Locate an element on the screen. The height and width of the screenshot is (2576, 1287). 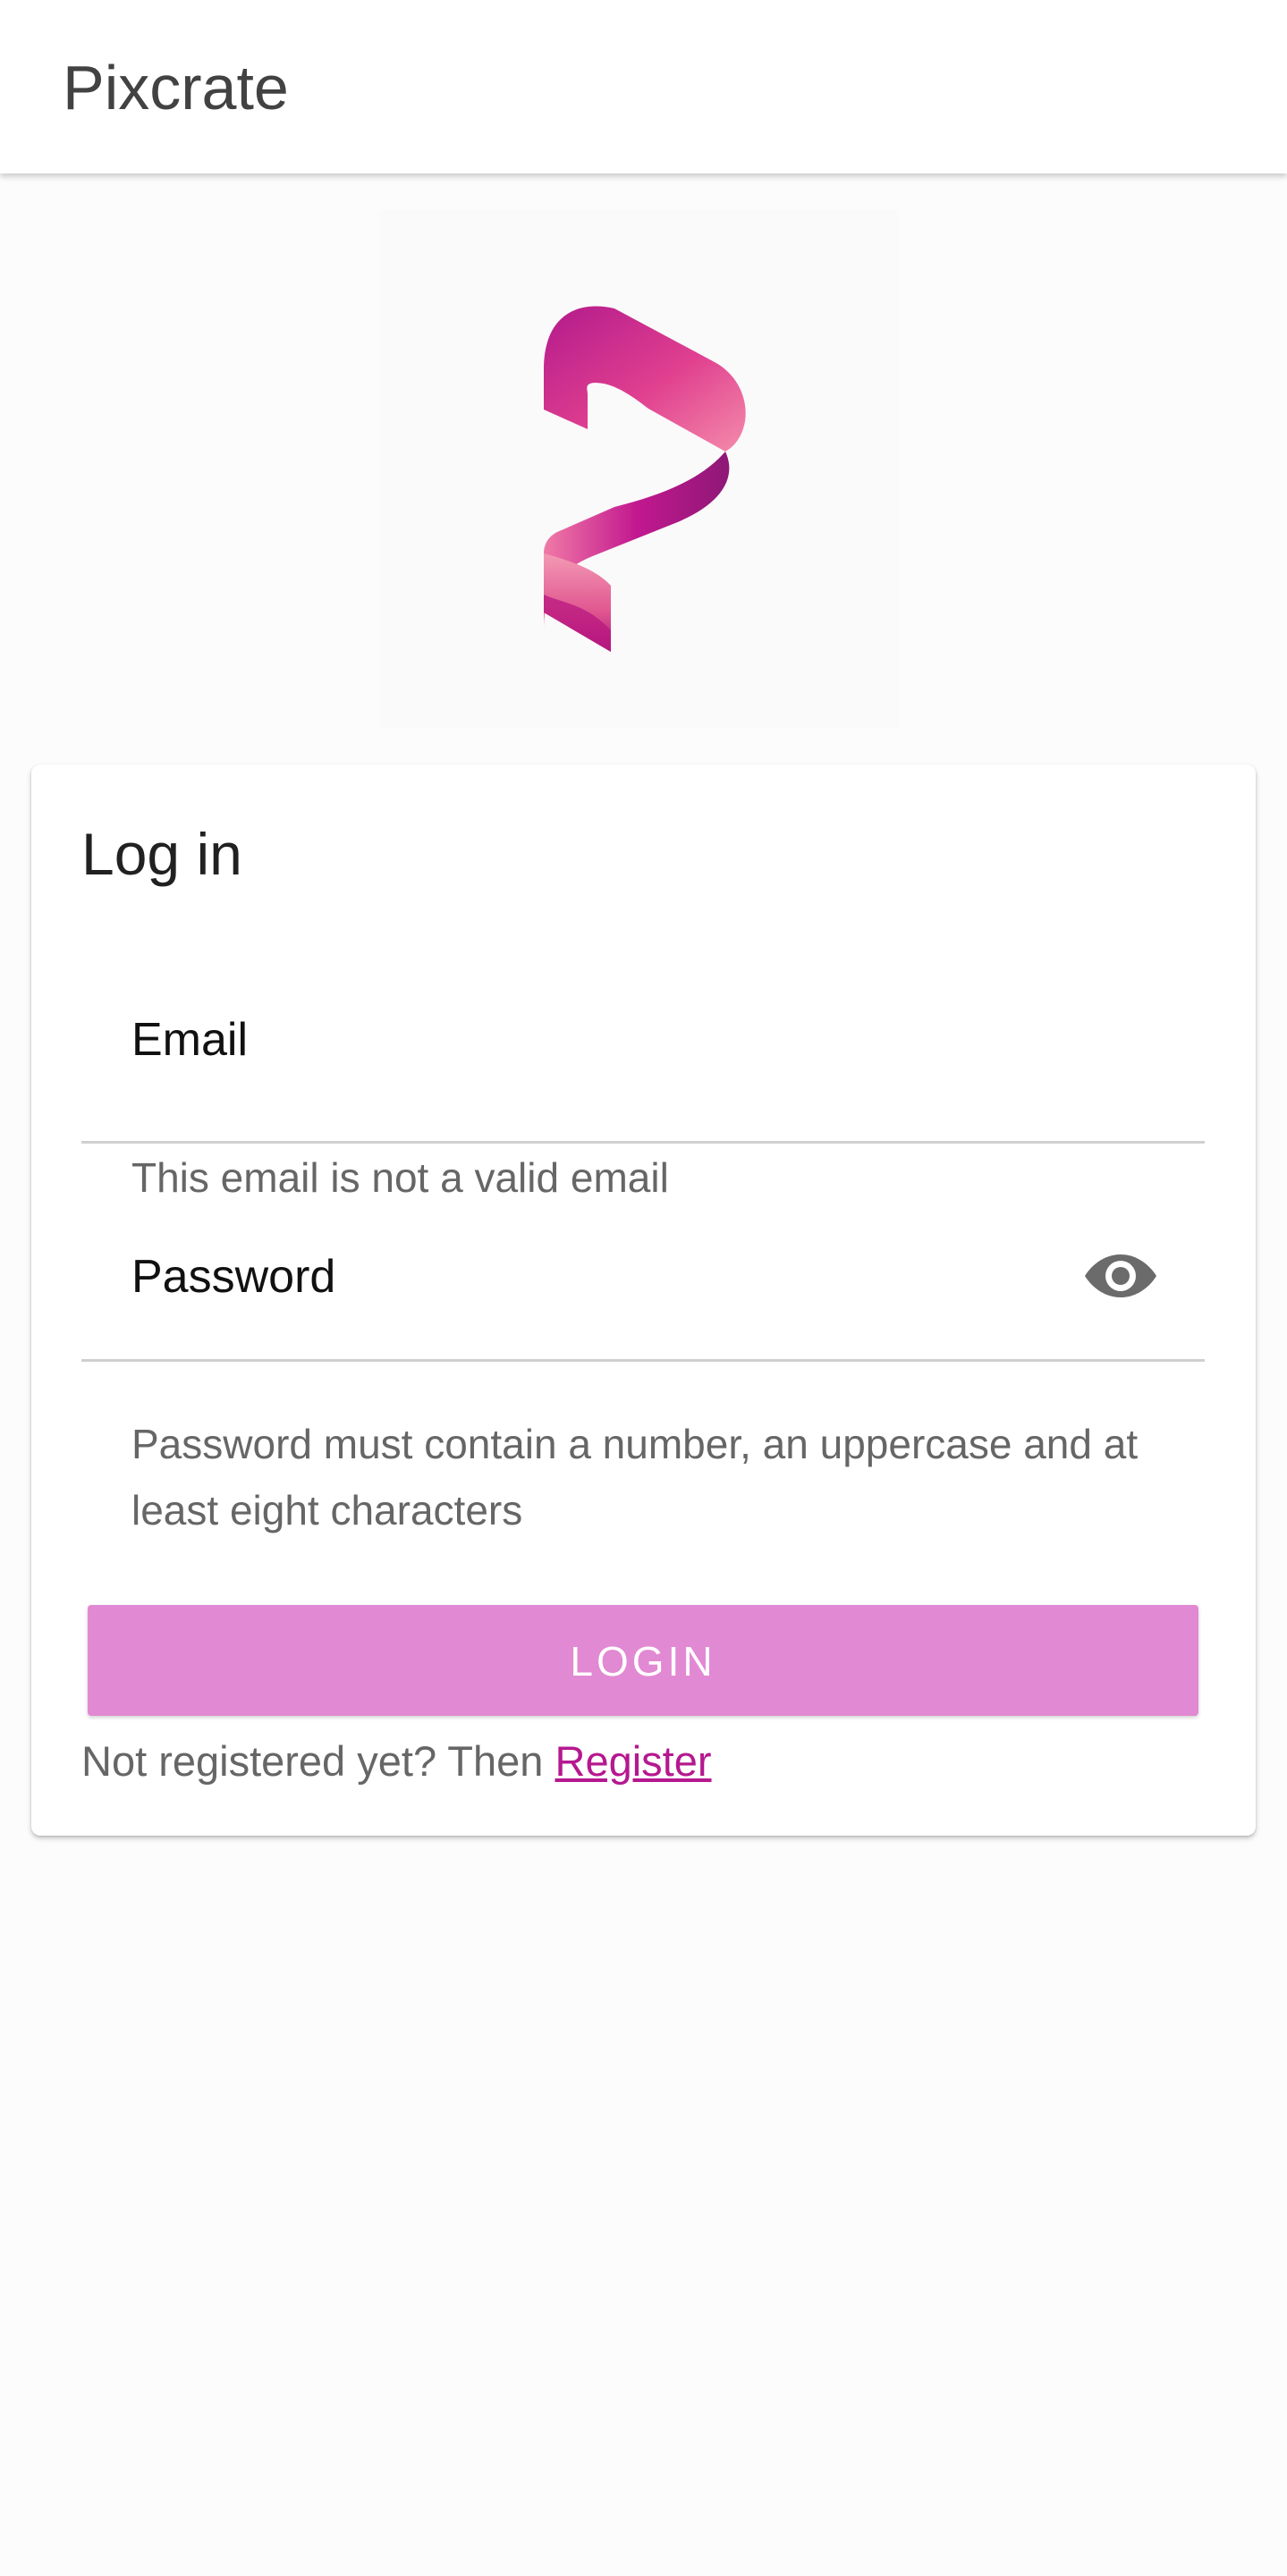
login-button: LOGIN is located at coordinates (643, 1660).